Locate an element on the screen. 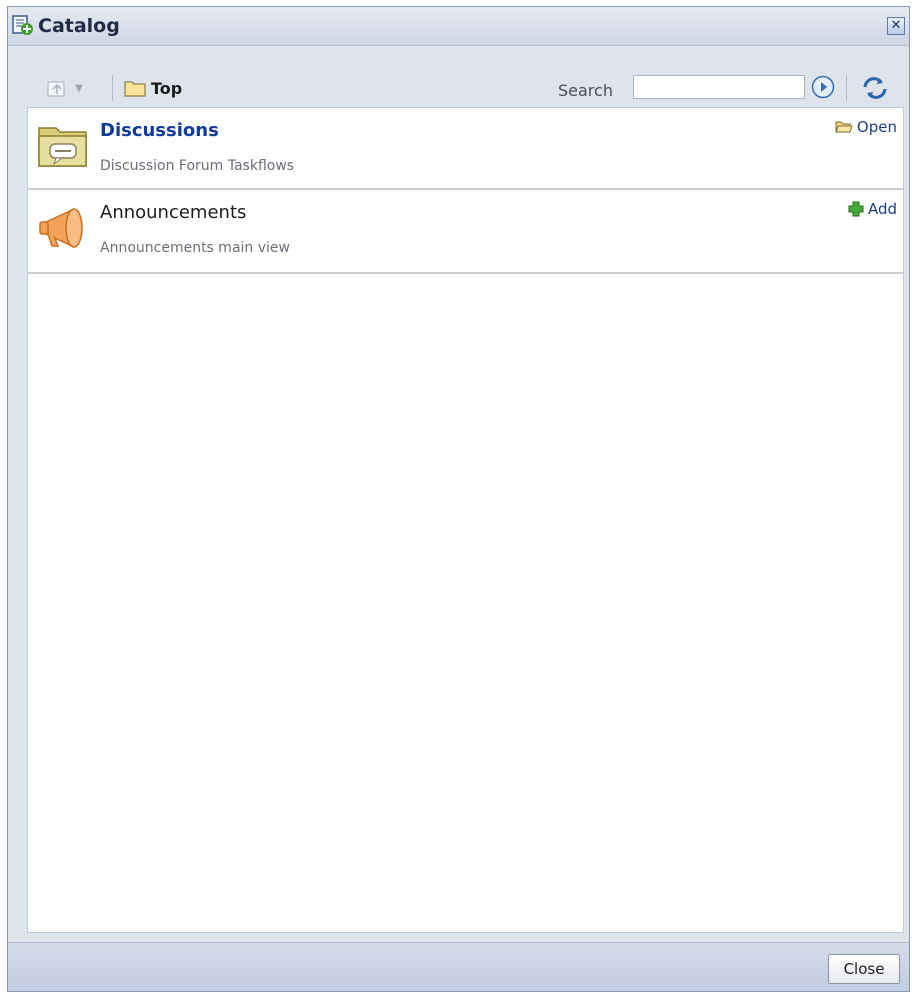 This screenshot has height=994, width=912. search-input is located at coordinates (719, 87).